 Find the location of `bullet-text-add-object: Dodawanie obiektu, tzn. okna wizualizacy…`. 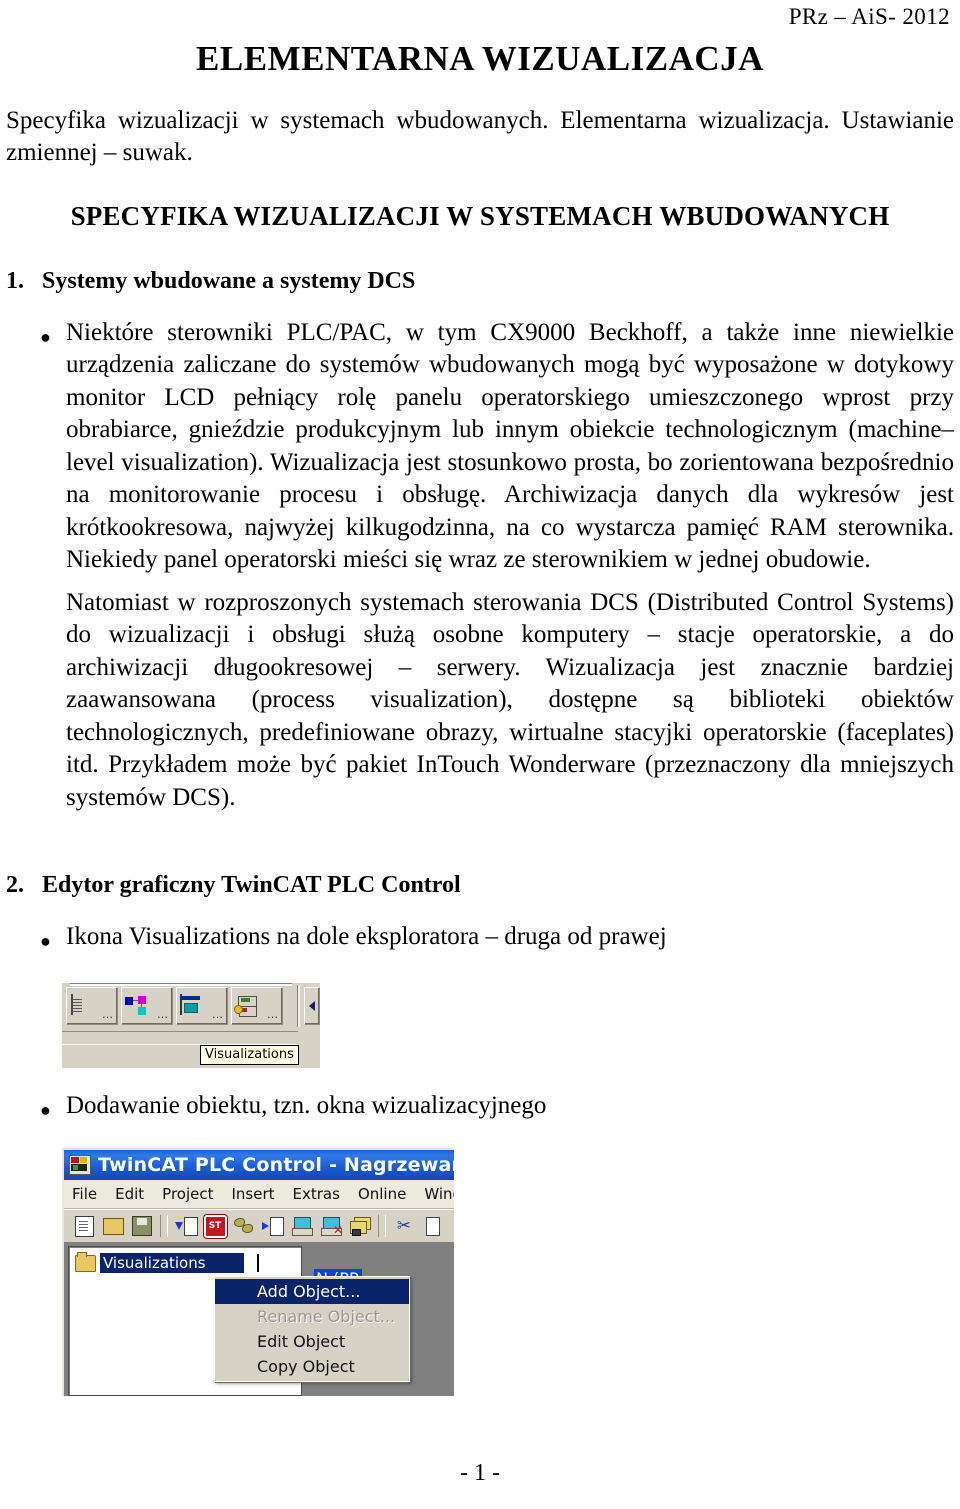

bullet-text-add-object: Dodawanie obiektu, tzn. okna wizualizacy… is located at coordinates (306, 1105).